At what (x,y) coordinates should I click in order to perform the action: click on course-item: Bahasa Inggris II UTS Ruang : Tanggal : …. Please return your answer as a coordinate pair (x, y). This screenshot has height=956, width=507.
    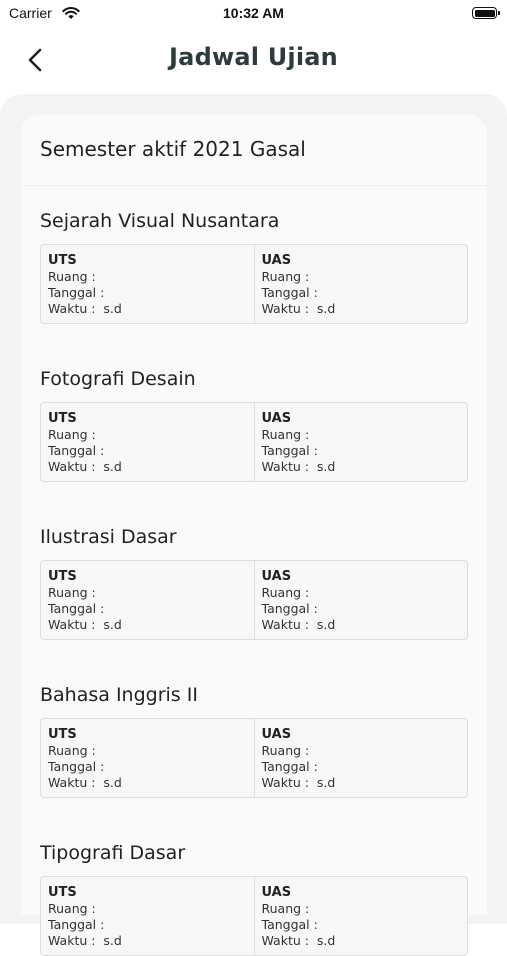
    Looking at the image, I should click on (254, 740).